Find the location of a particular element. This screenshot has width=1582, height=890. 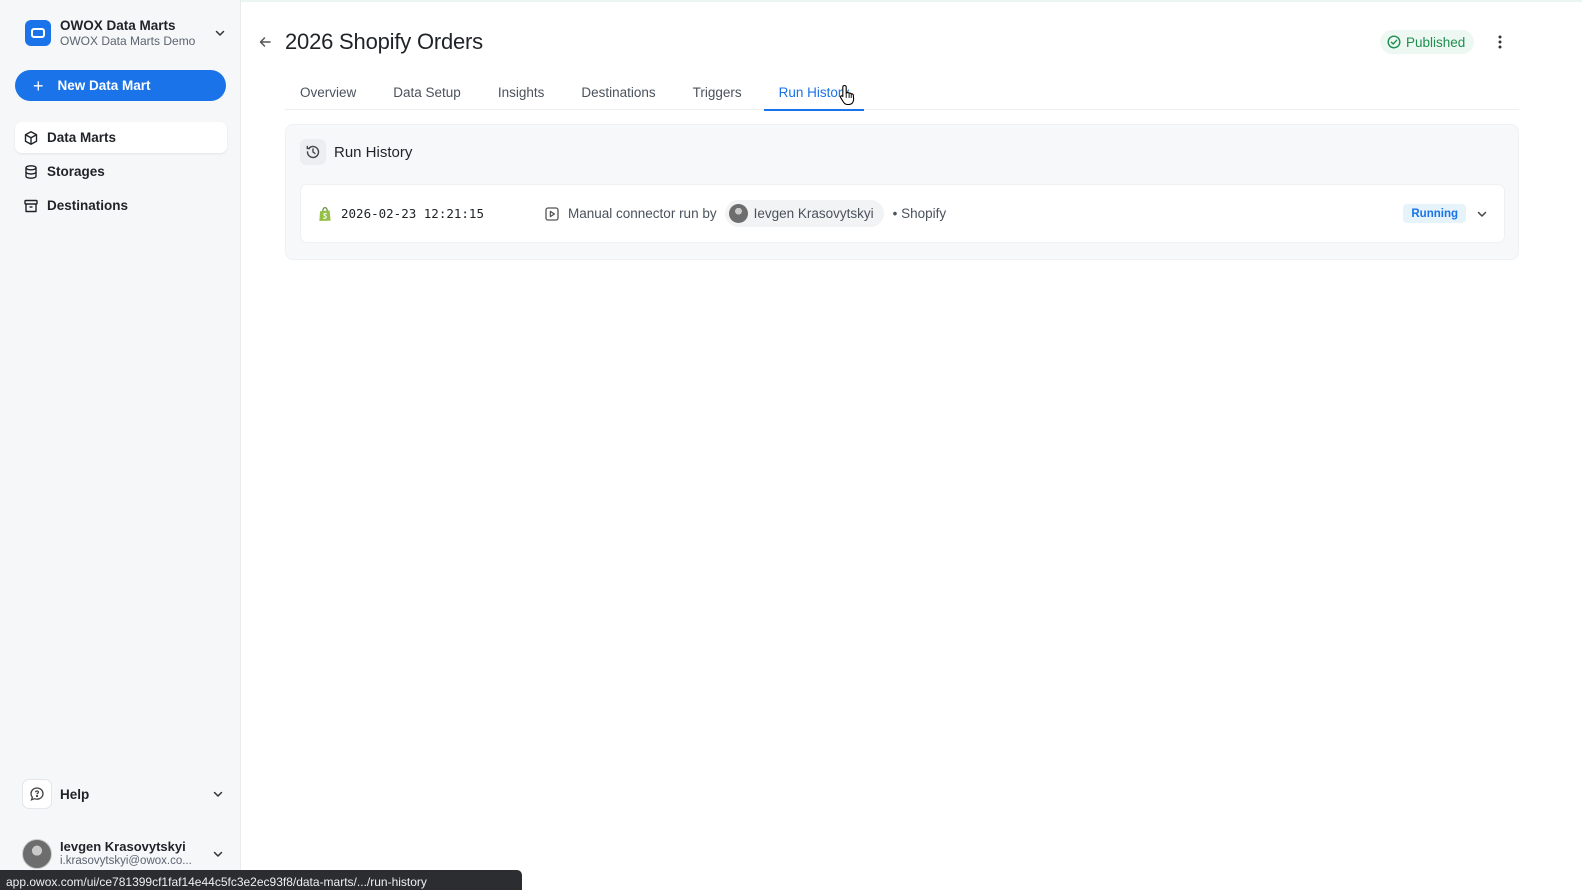

run-source: • Shopify is located at coordinates (919, 213).